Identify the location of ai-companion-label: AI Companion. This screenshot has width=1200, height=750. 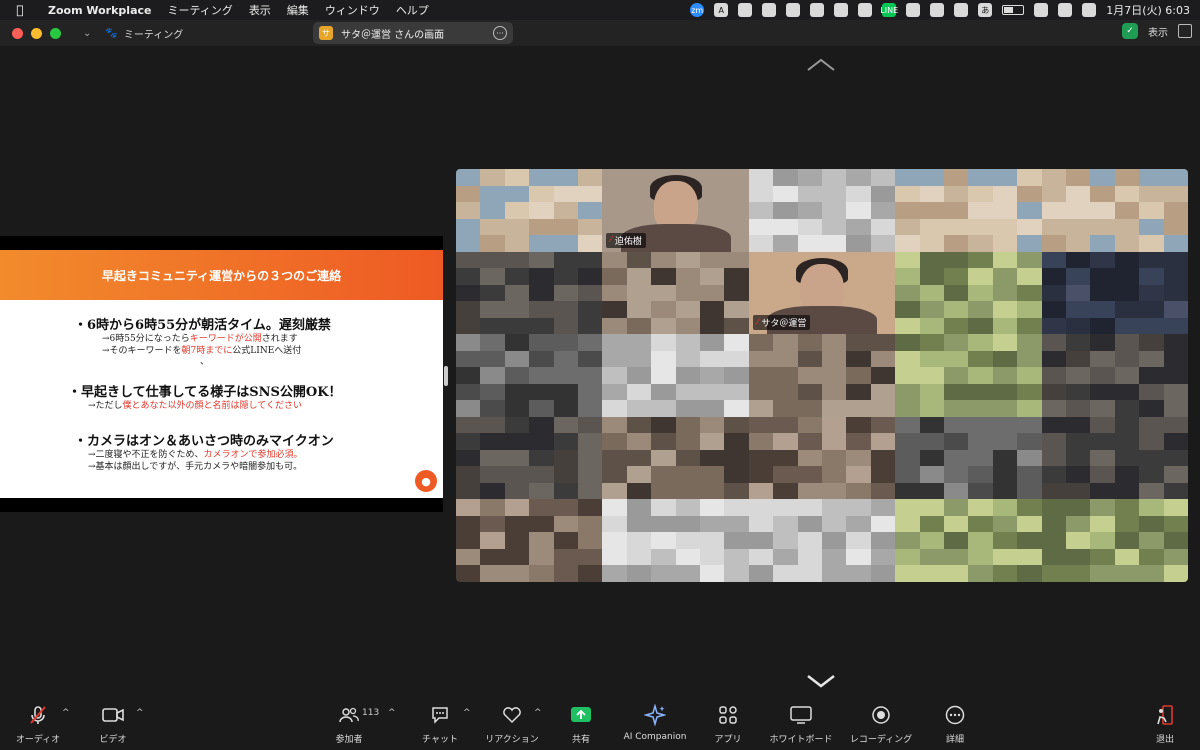
(655, 737).